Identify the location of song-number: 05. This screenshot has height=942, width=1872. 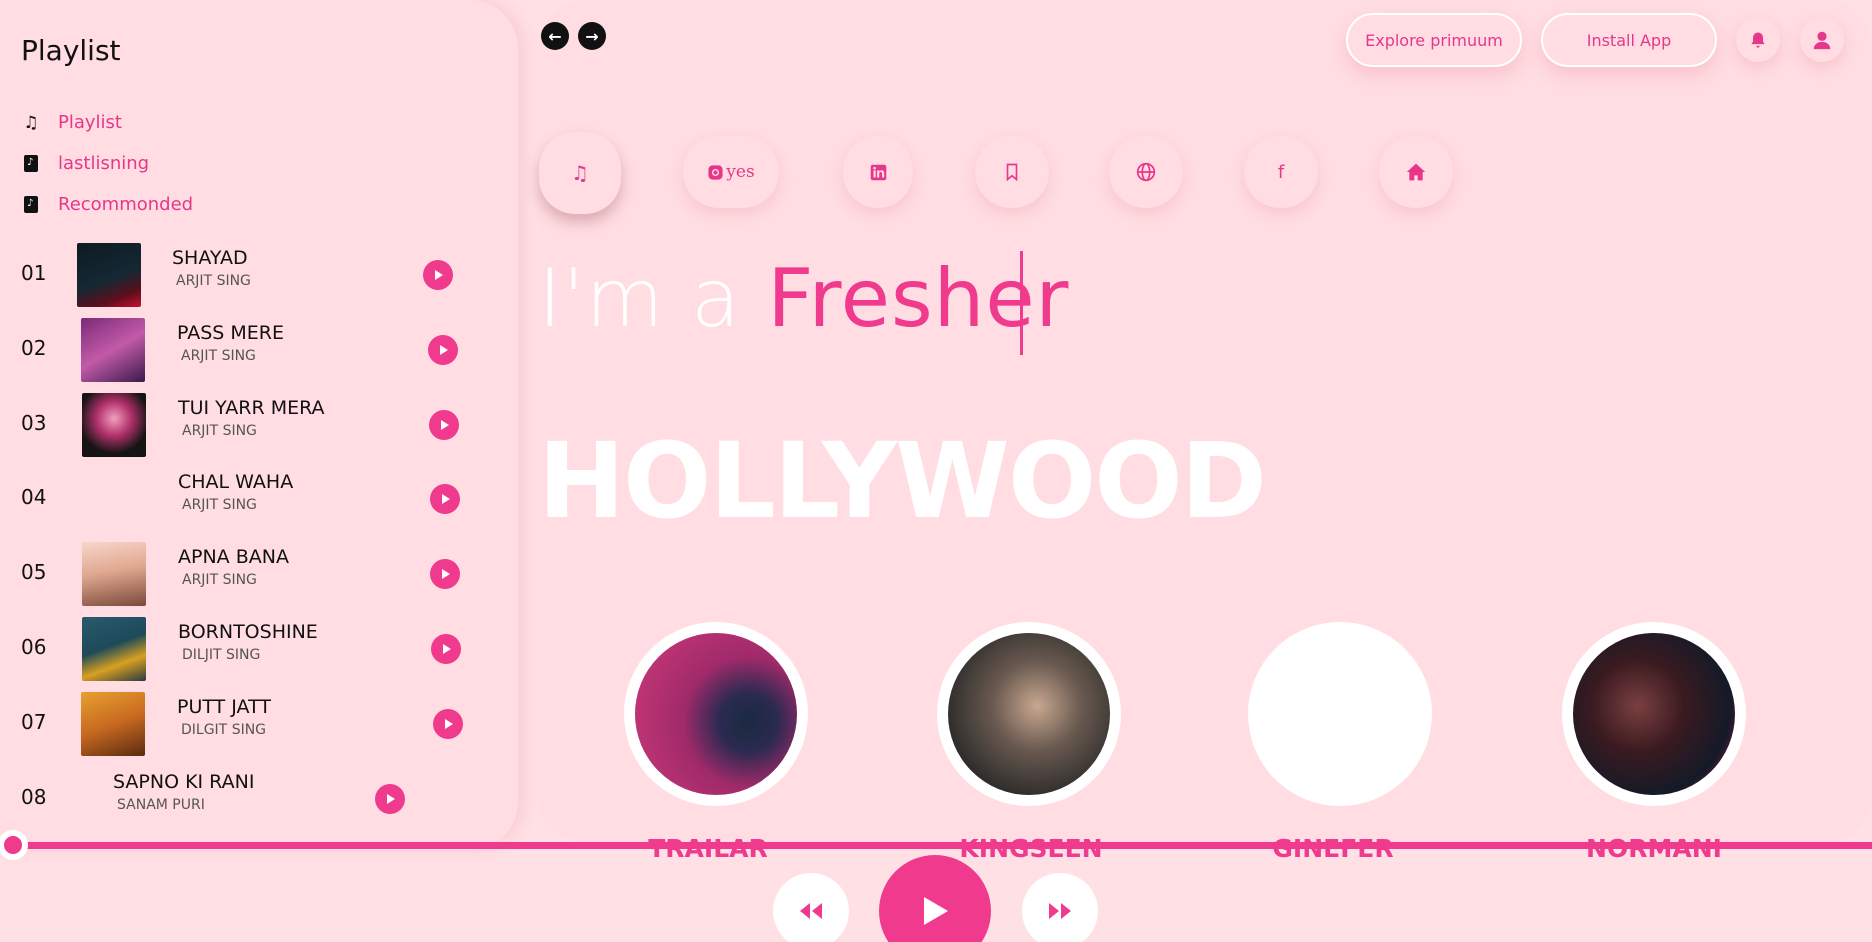
(34, 572).